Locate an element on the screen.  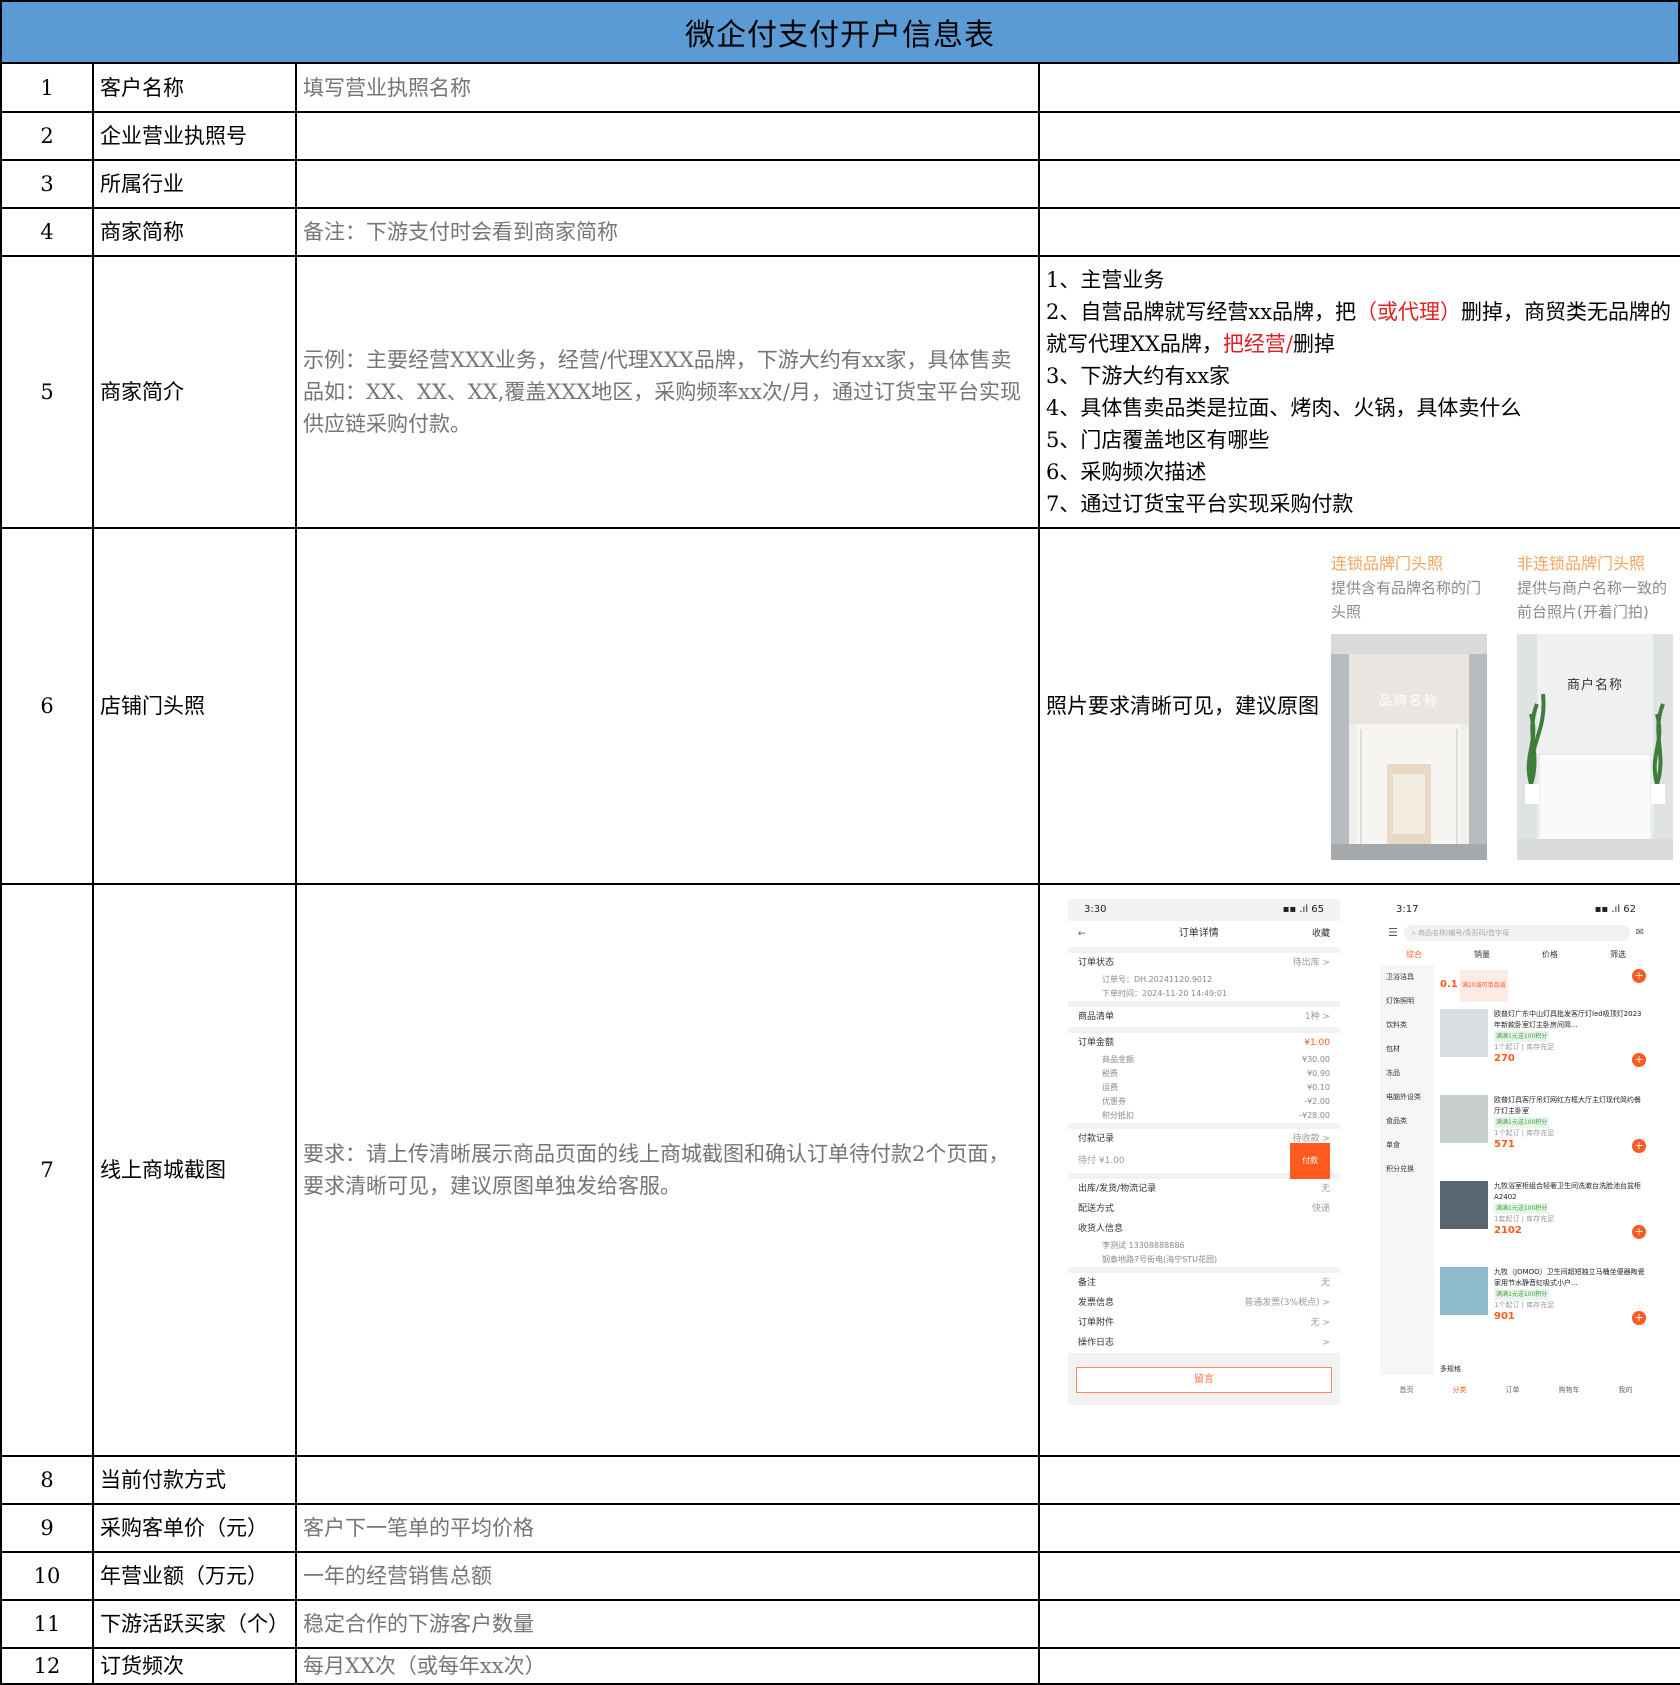
note-line: 4、具体售卖品类是拉面、烤肉、火锅，具体卖什么 is located at coordinates (1284, 408).